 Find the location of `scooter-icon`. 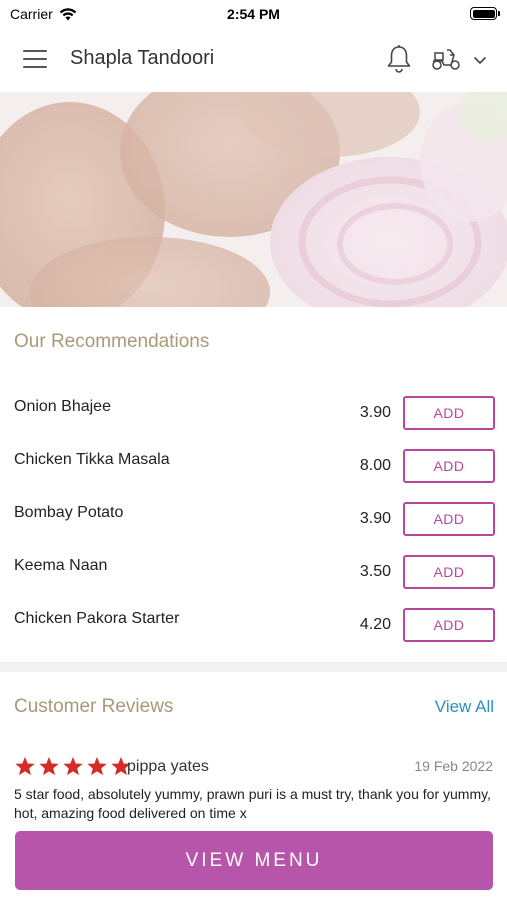

scooter-icon is located at coordinates (446, 59).